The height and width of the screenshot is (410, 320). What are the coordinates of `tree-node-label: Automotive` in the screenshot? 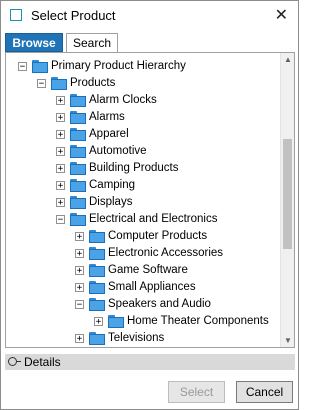 It's located at (118, 151).